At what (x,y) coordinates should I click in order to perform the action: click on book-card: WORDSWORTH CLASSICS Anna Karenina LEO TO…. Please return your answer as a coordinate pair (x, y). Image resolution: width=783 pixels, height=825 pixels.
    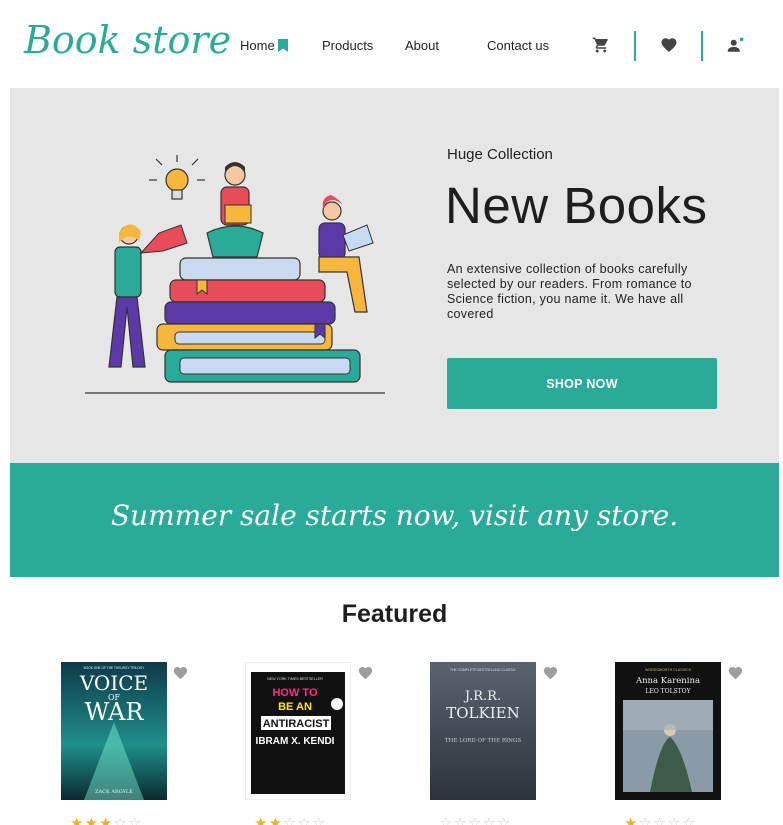
    Looking at the image, I should click on (695, 743).